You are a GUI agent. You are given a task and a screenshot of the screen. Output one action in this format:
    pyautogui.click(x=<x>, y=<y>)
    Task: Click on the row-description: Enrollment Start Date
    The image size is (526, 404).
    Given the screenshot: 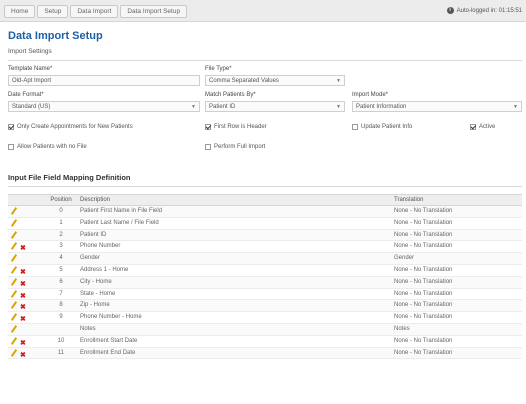 What is the action you would take?
    pyautogui.click(x=109, y=340)
    